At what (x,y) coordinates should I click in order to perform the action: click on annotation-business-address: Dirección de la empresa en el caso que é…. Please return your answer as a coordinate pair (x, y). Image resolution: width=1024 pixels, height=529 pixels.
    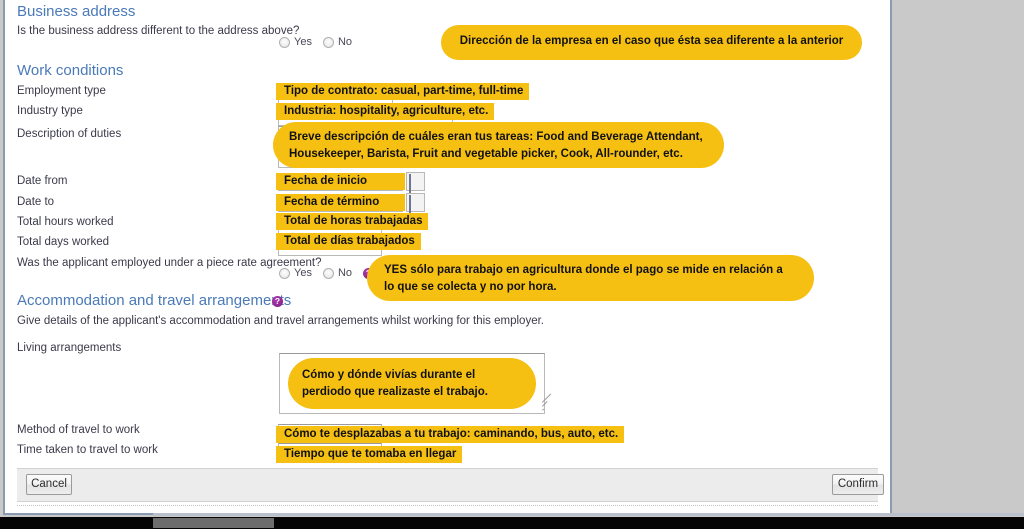
    Looking at the image, I should click on (651, 42).